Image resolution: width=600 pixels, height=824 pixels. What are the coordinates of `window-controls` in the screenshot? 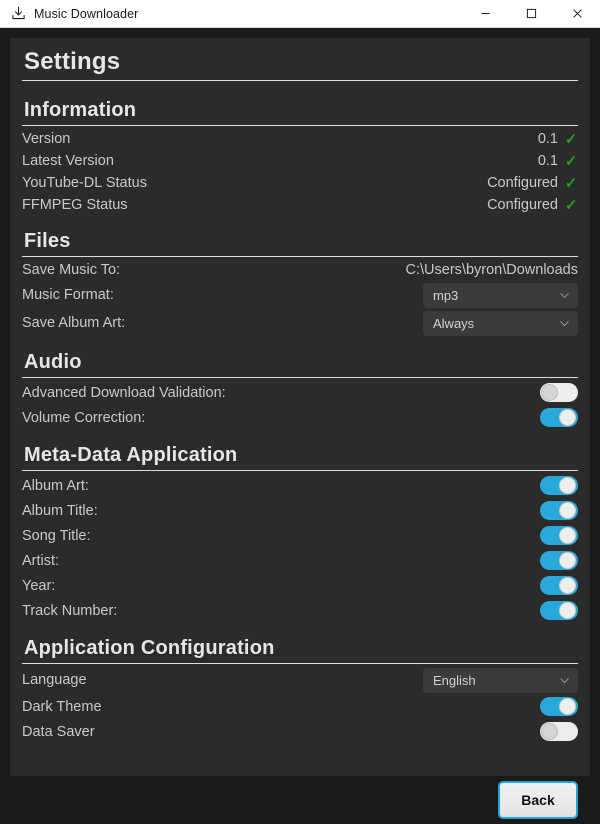 It's located at (531, 14).